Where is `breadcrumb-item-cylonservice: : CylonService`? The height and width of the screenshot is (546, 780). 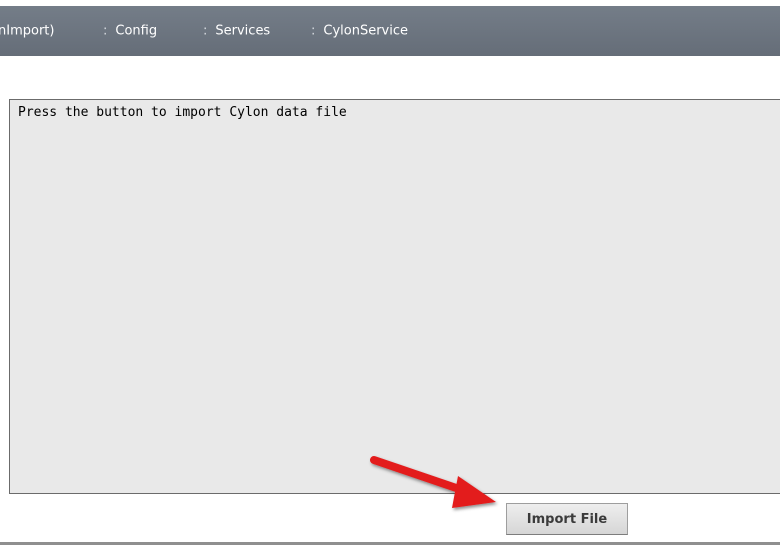
breadcrumb-item-cylonservice: : CylonService is located at coordinates (359, 31).